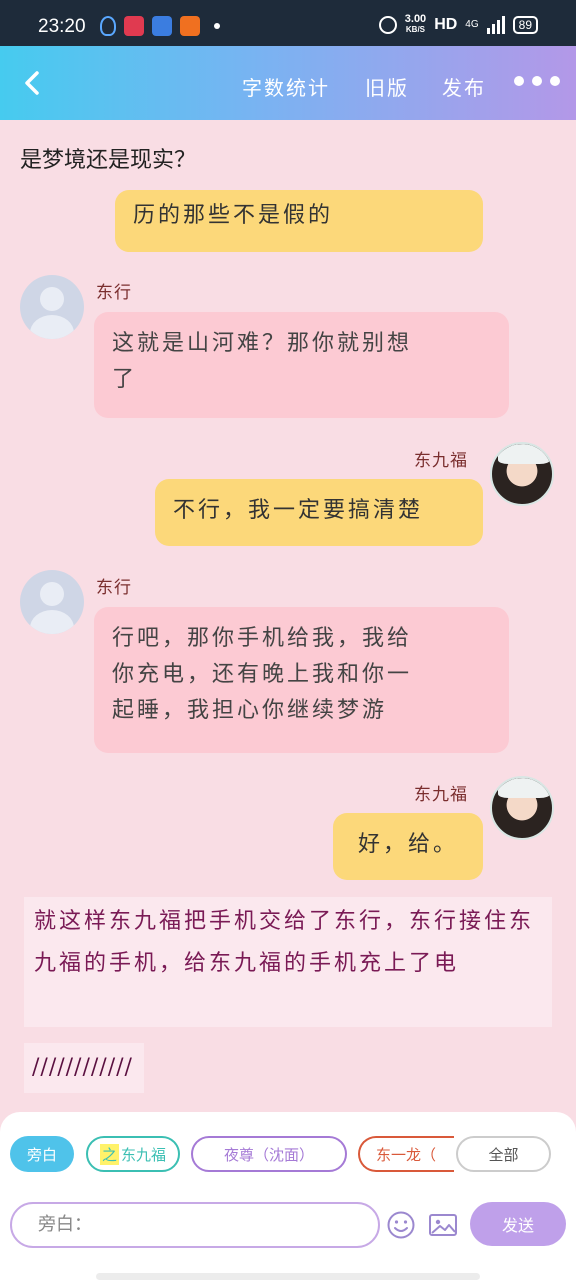 The width and height of the screenshot is (576, 1280). Describe the element at coordinates (286, 86) in the screenshot. I see `word-count-link: 字数统计` at that location.